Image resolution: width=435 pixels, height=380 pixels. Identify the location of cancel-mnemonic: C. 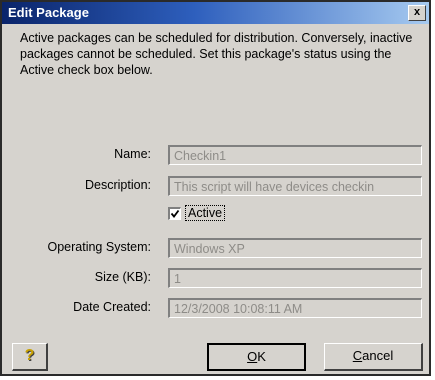
(357, 355).